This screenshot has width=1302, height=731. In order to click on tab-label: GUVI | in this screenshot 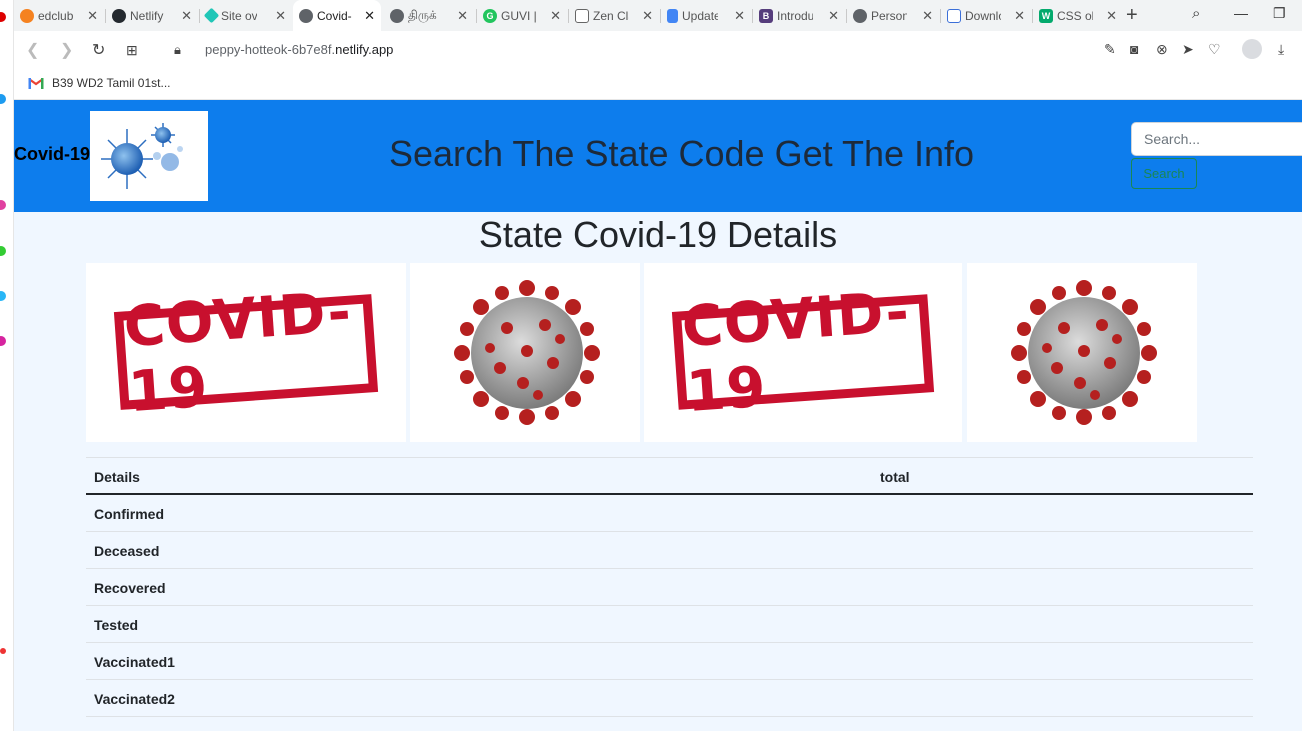, I will do `click(519, 15)`.